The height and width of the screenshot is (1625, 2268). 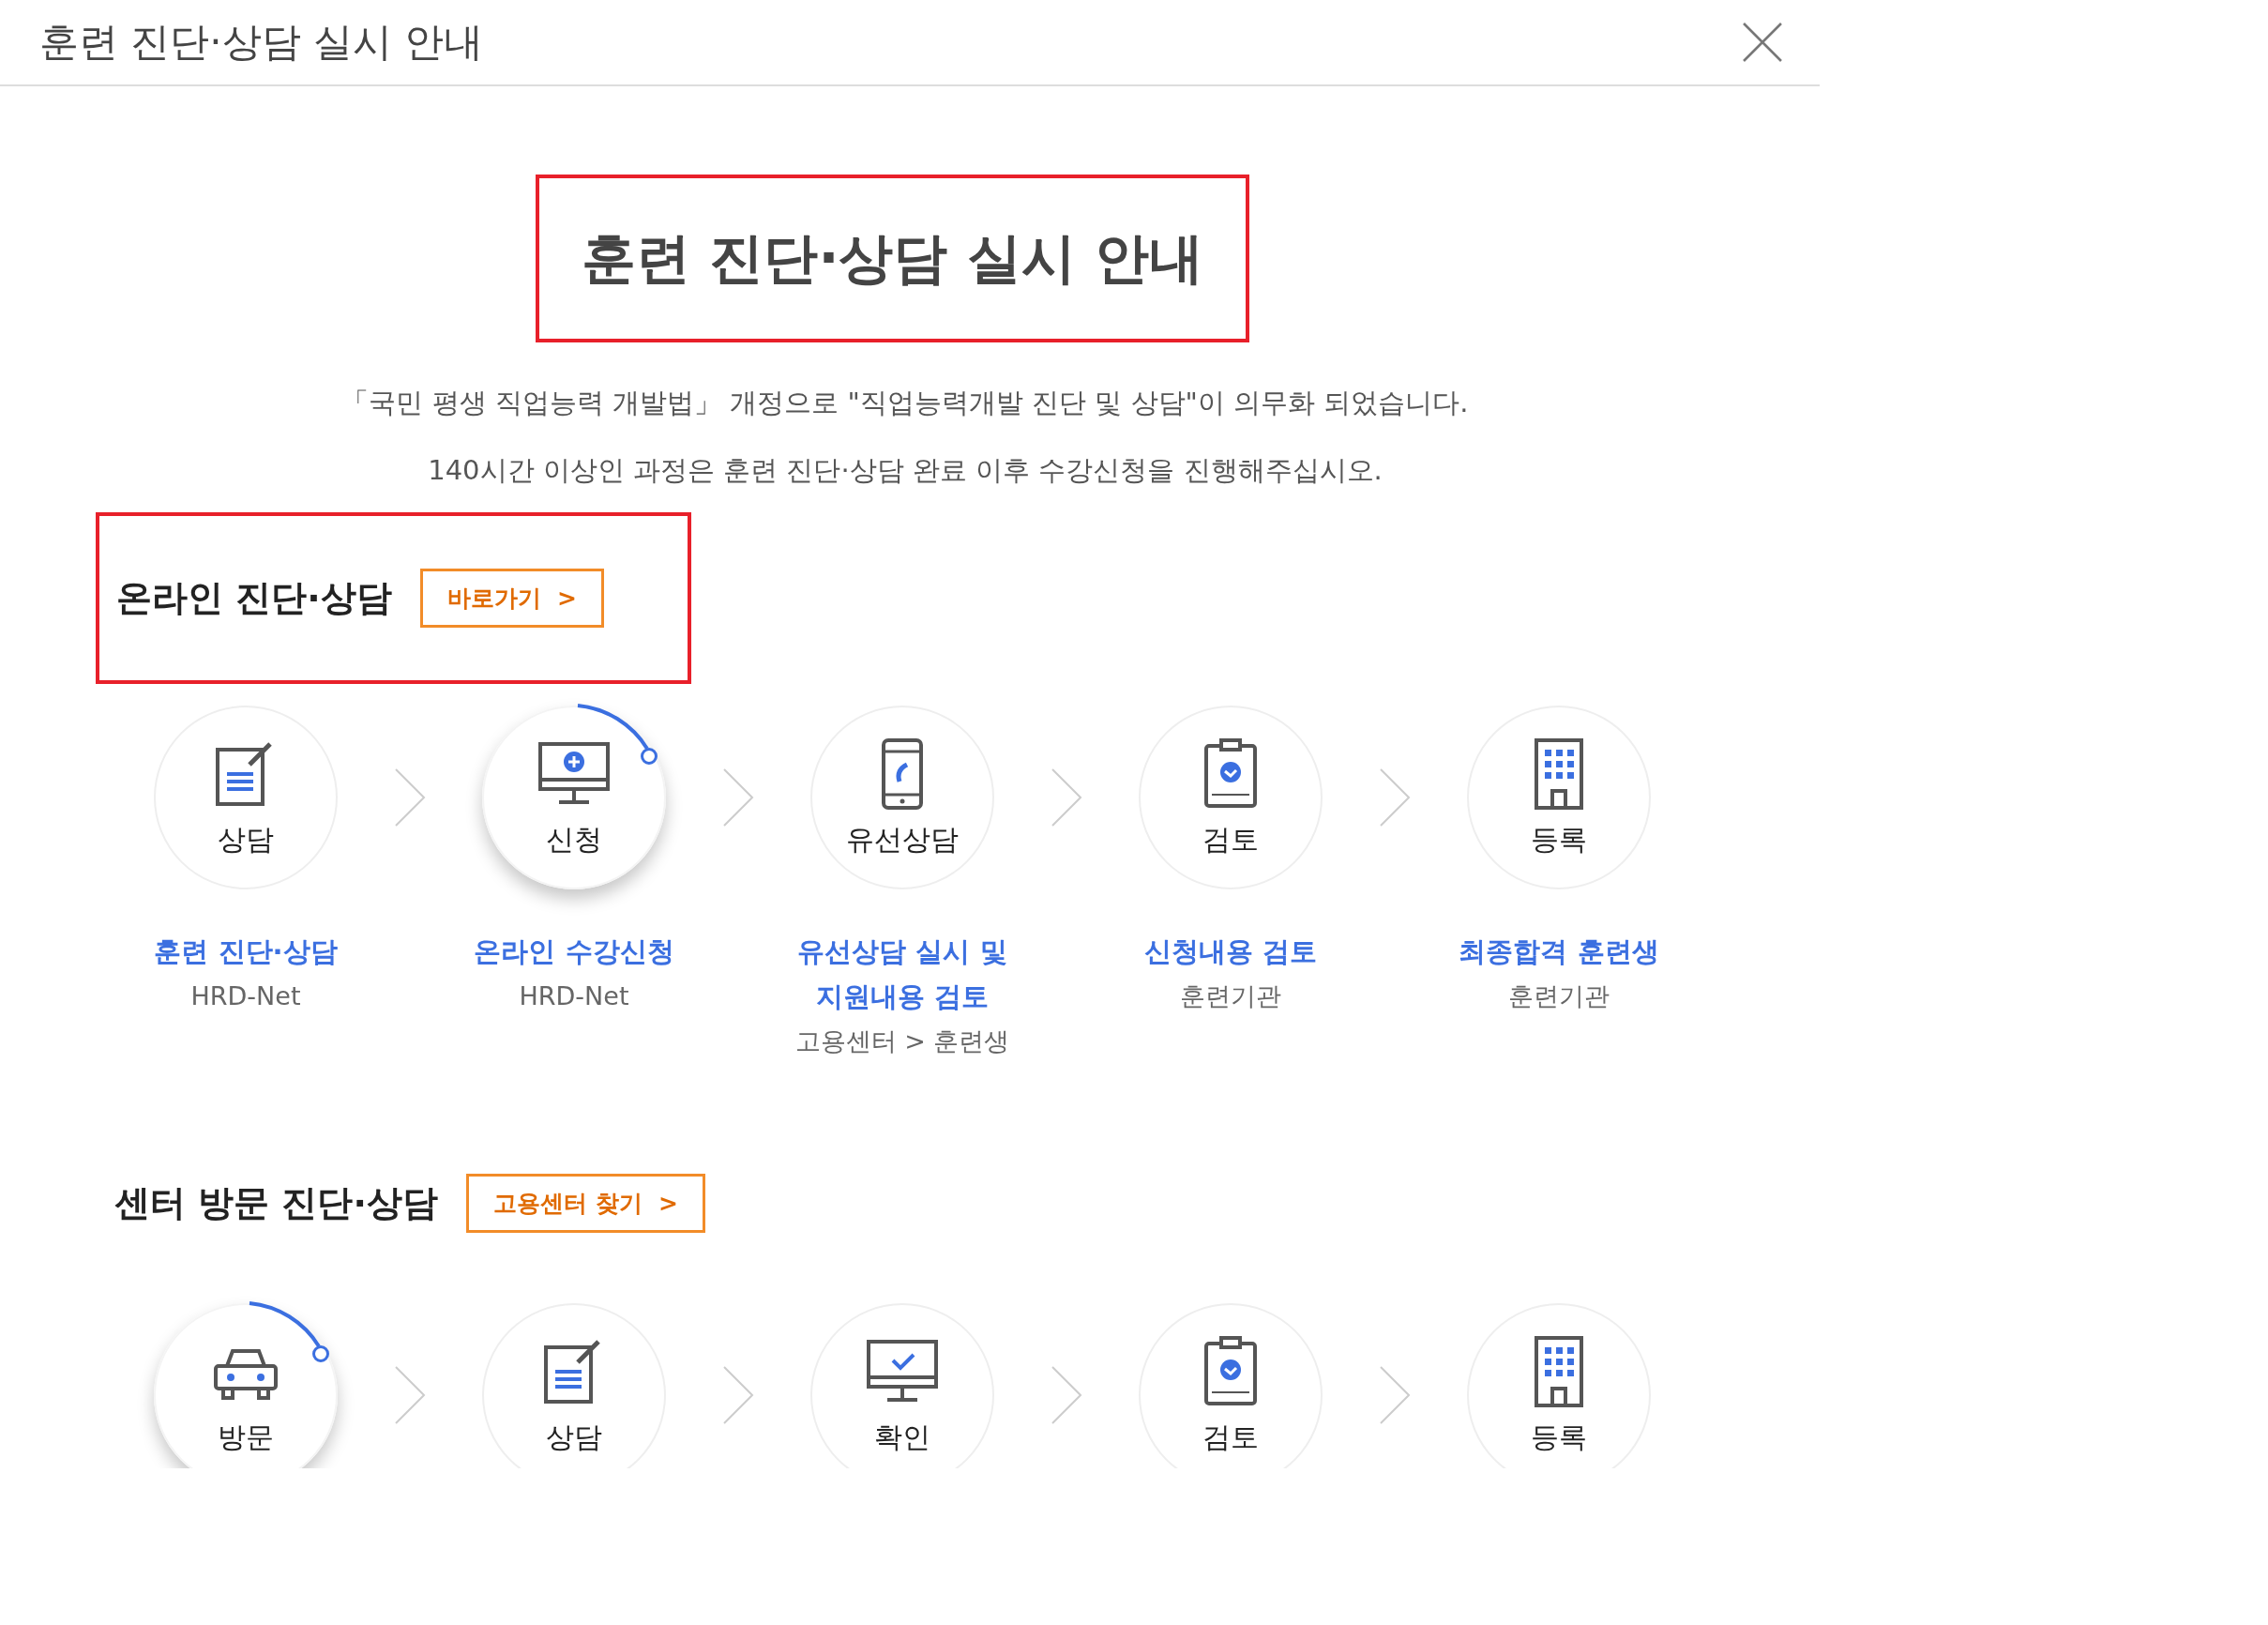 What do you see at coordinates (512, 598) in the screenshot?
I see `shortcut-button: 바로가기 >` at bounding box center [512, 598].